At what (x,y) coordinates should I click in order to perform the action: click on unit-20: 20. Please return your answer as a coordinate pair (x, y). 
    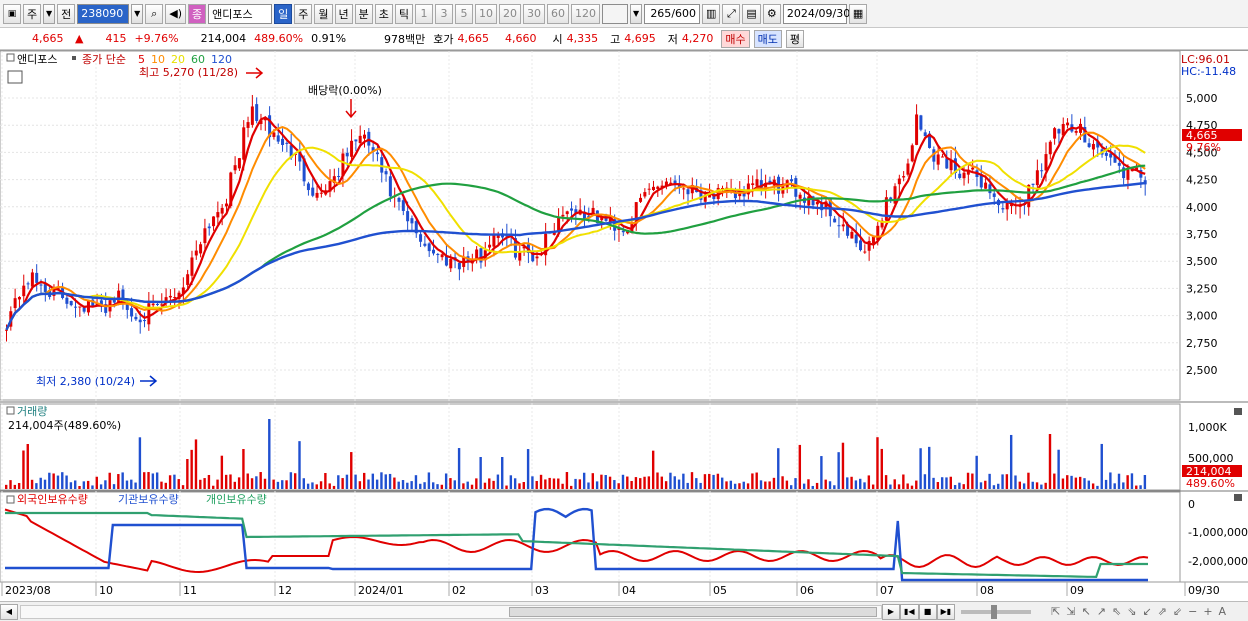
    Looking at the image, I should click on (510, 13).